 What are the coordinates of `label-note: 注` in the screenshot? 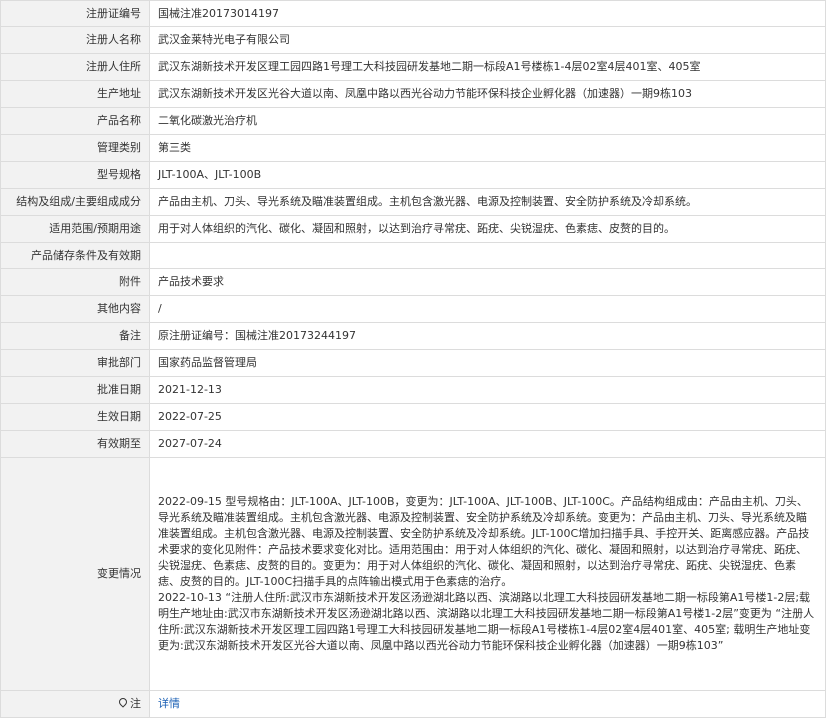 It's located at (75, 704).